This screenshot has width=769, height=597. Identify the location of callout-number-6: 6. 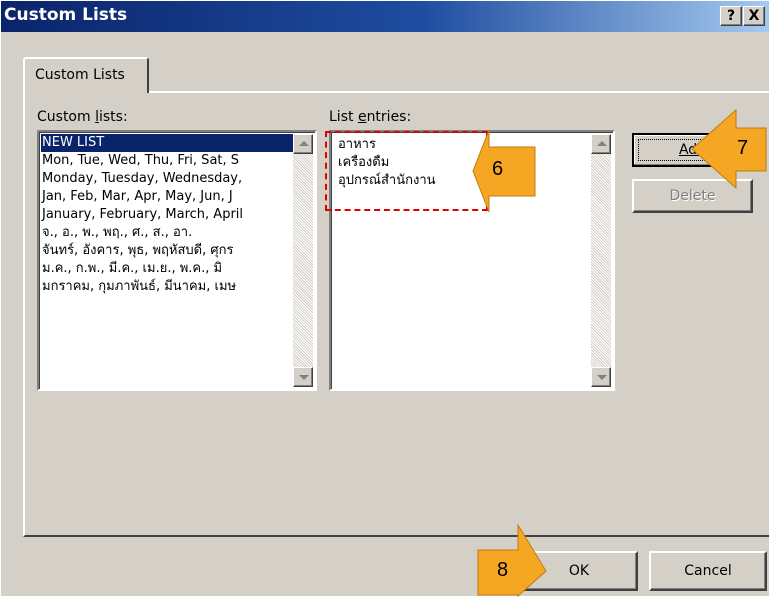
(498, 169).